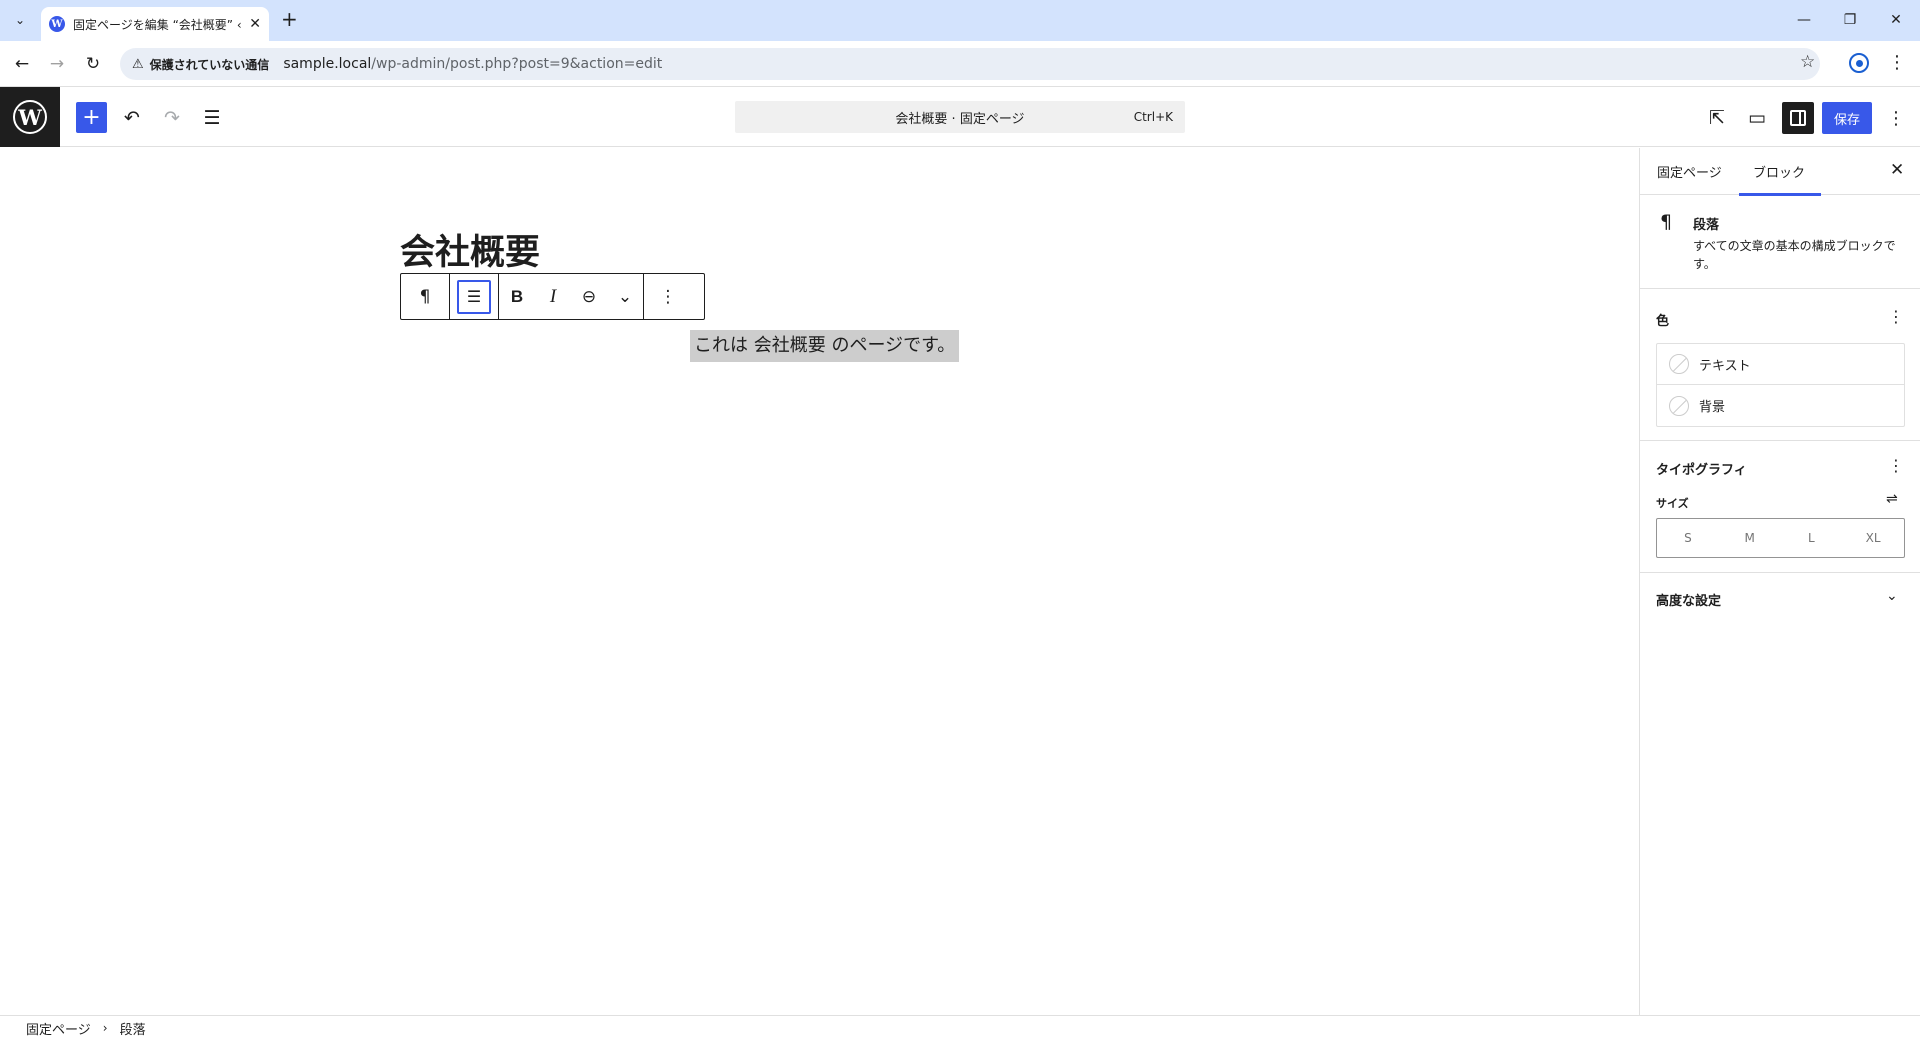 This screenshot has width=1920, height=1040. Describe the element at coordinates (470, 249) in the screenshot. I see `post-title: 会社概要` at that location.